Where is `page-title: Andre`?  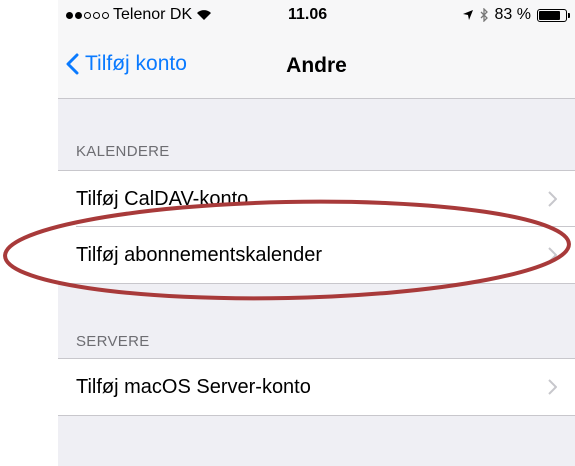 page-title: Andre is located at coordinates (316, 65).